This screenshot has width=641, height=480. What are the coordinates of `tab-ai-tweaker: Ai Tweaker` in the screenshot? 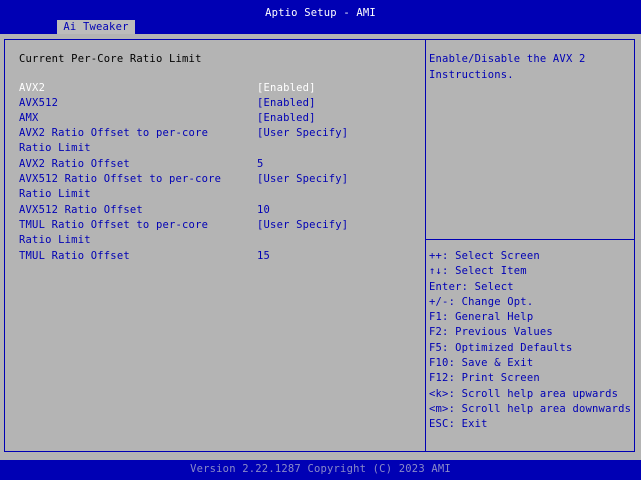 It's located at (96, 27).